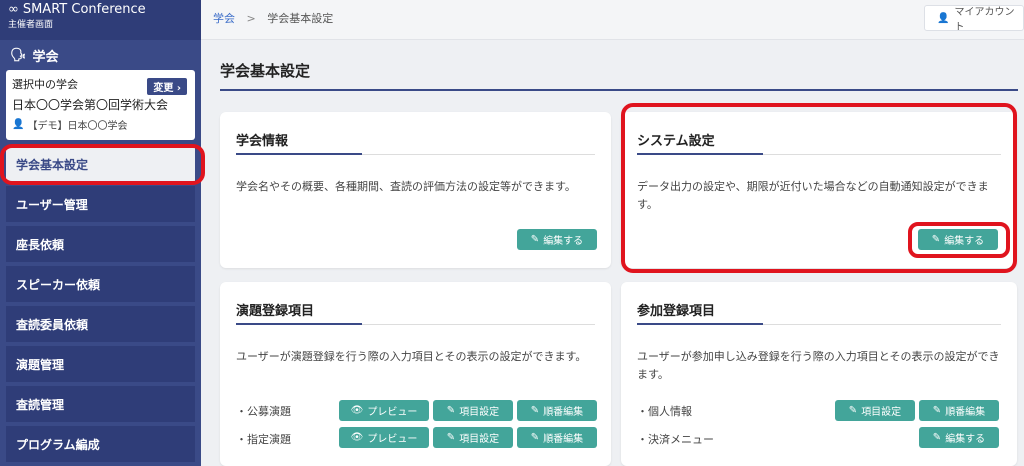 This screenshot has height=466, width=1024. Describe the element at coordinates (664, 411) in the screenshot. I see `row-label: ・個人情報` at that location.